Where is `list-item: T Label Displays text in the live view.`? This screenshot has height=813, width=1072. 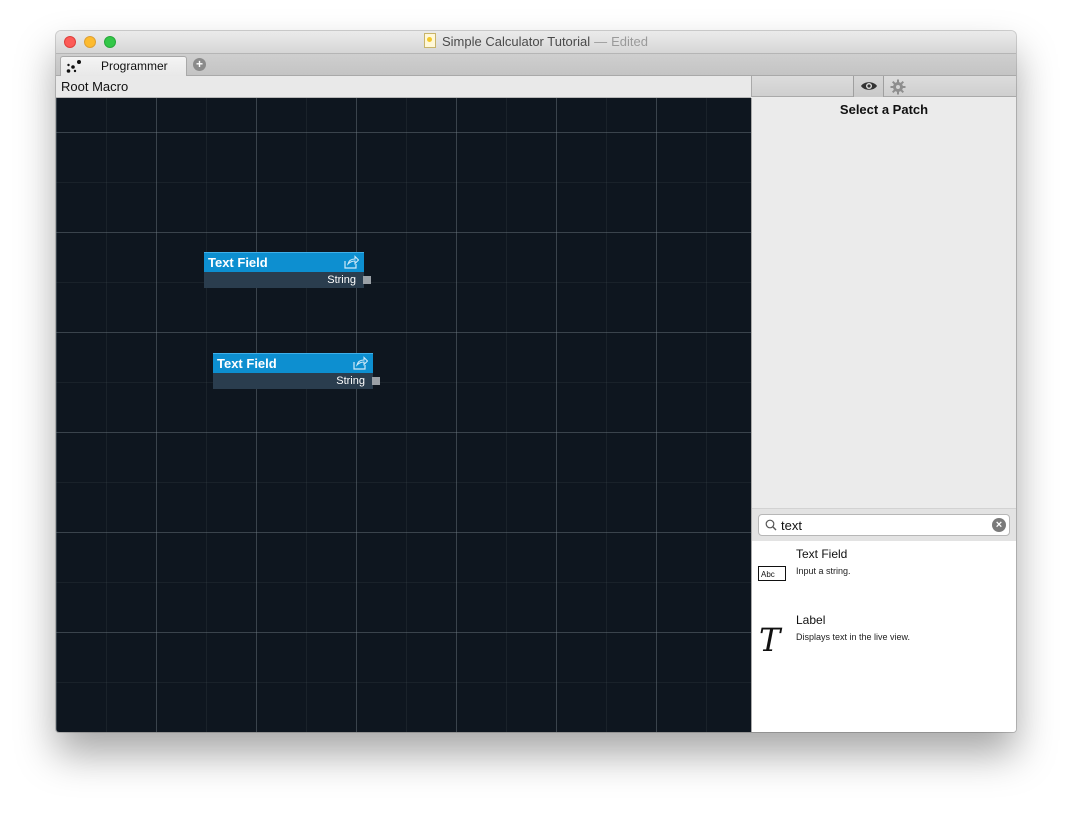 list-item: T Label Displays text in the live view. is located at coordinates (884, 637).